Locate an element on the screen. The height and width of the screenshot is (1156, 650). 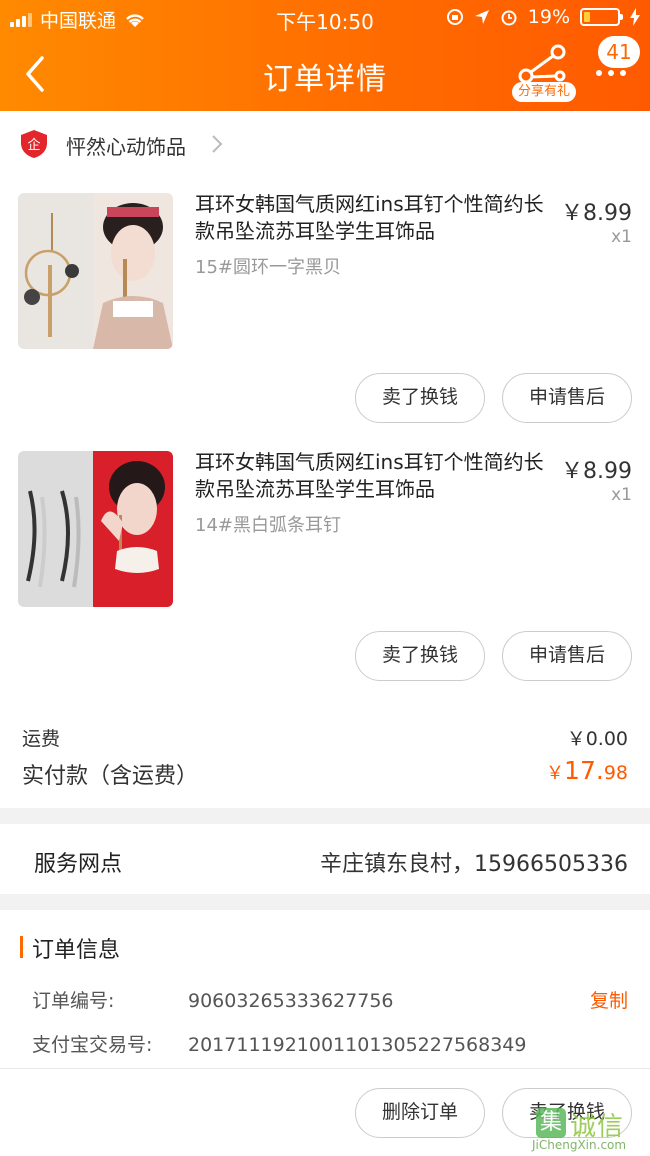
share-button: 分享有礼 is located at coordinates (544, 72).